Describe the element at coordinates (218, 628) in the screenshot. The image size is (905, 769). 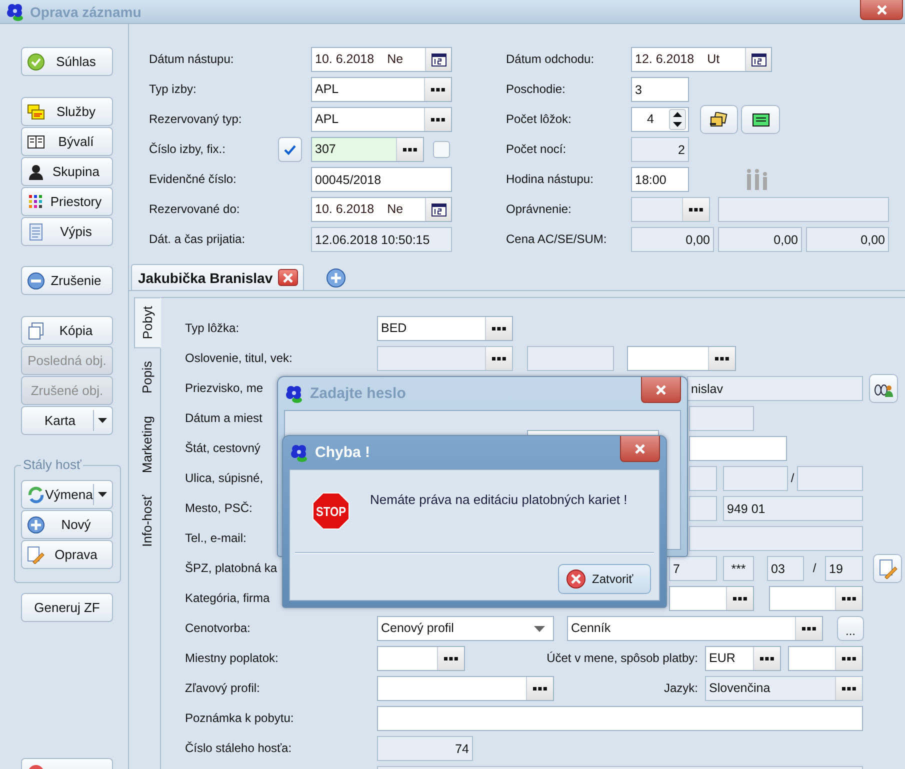
I see `field-label: Cenotvorba:` at that location.